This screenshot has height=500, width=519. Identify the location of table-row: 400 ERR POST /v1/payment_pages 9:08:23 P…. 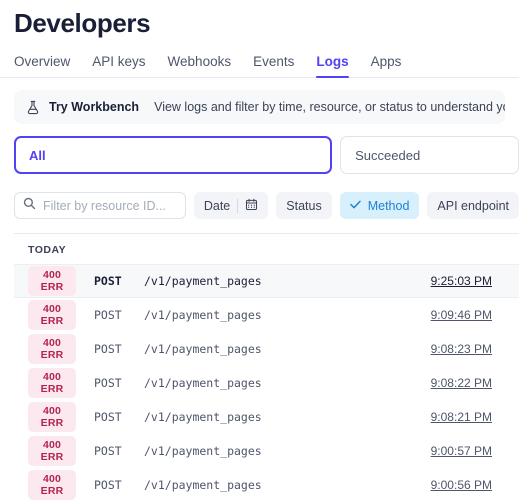
(266, 349).